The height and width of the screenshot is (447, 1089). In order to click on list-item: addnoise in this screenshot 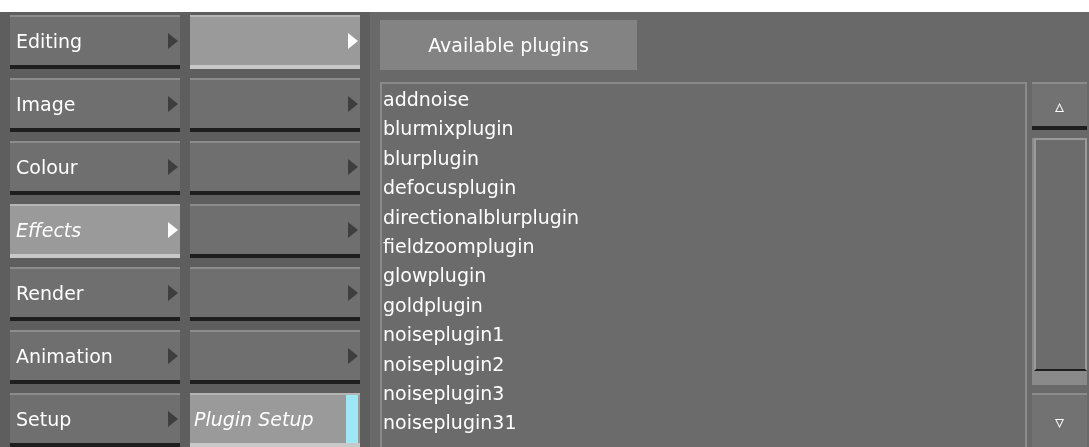, I will do `click(704, 100)`.